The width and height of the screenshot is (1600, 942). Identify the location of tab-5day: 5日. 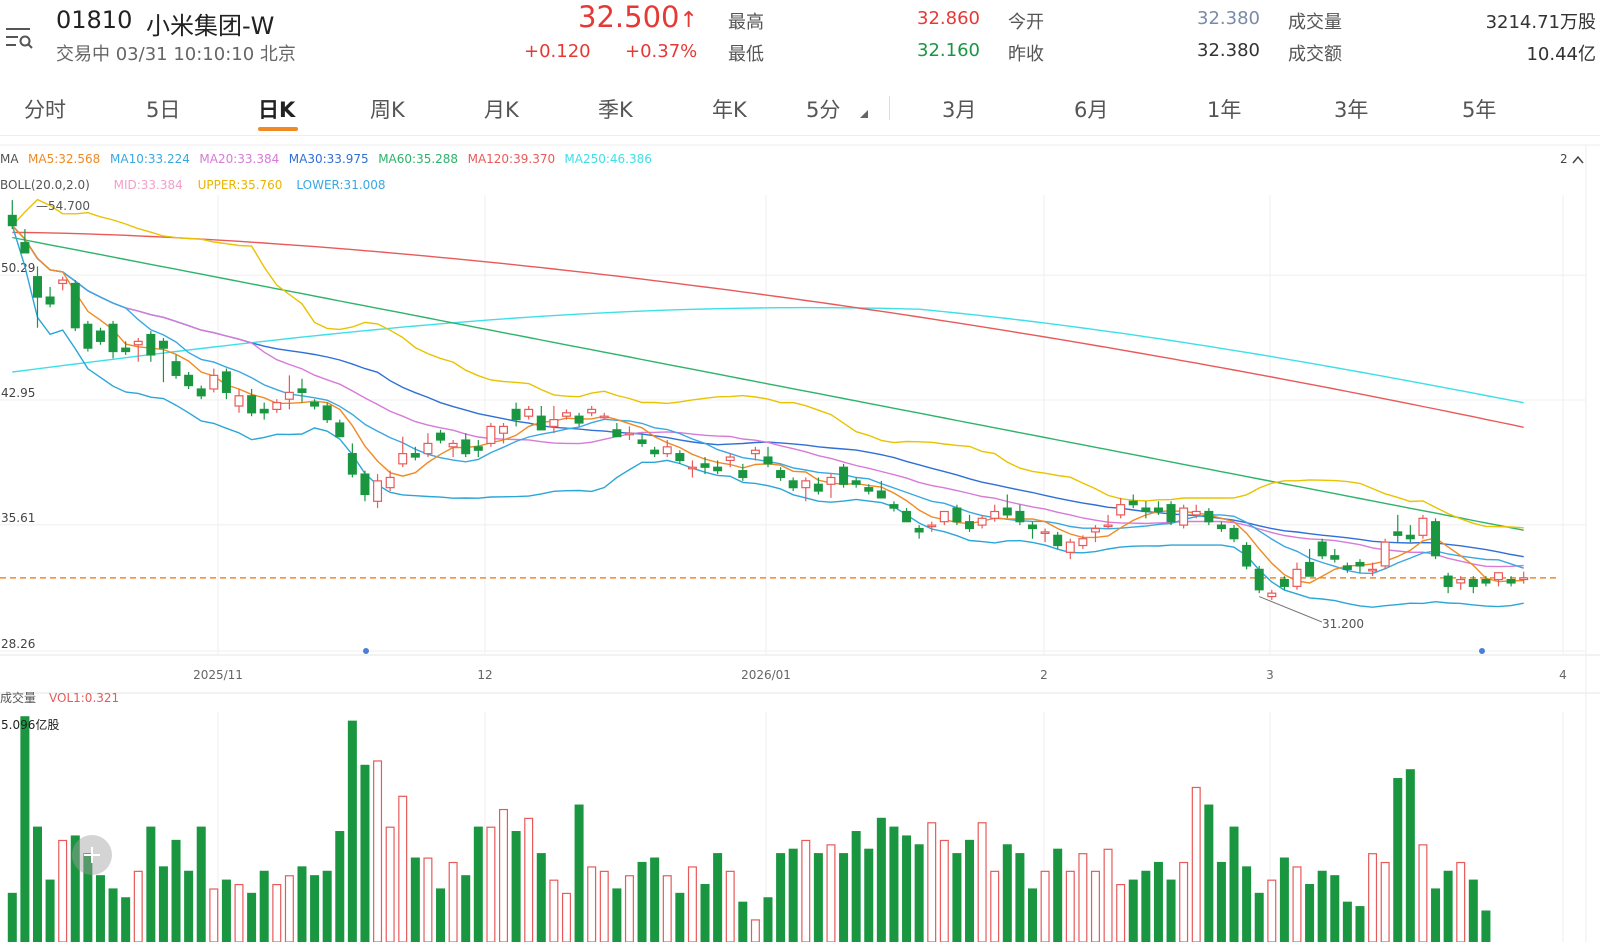
(163, 109).